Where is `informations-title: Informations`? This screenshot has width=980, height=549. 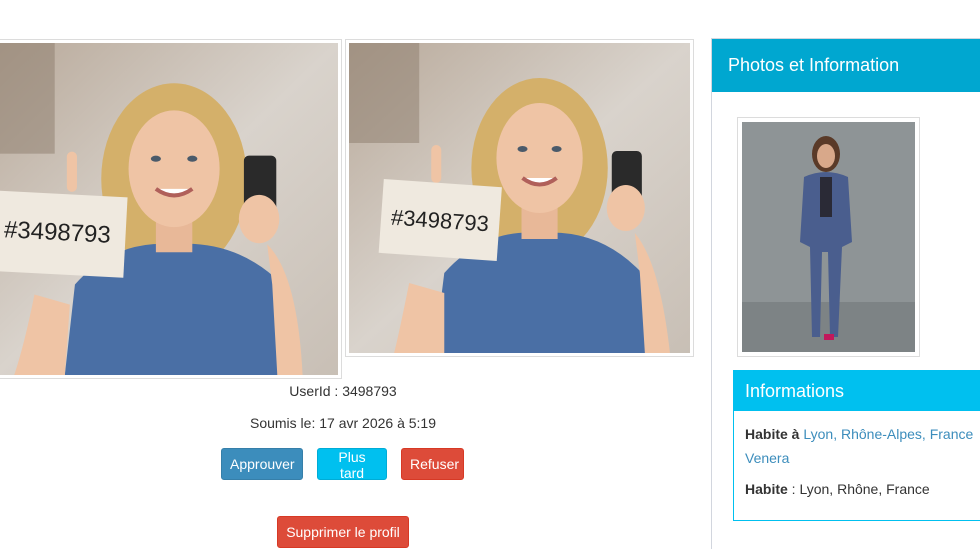 informations-title: Informations is located at coordinates (857, 391).